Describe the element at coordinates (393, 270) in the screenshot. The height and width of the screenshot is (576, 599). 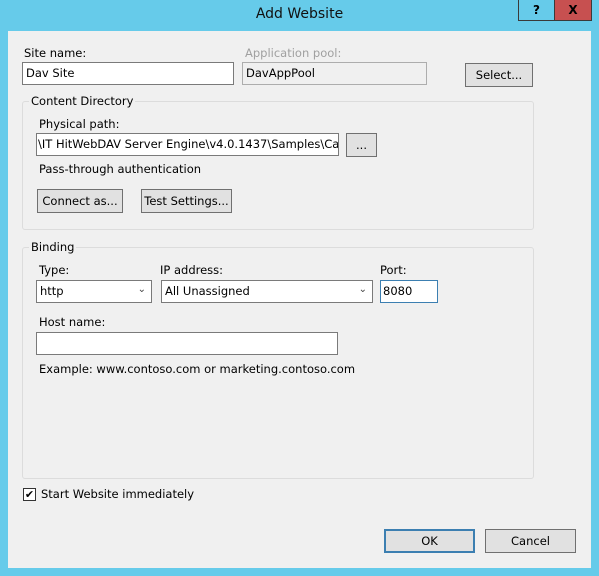
I see `port-label: Port:` at that location.